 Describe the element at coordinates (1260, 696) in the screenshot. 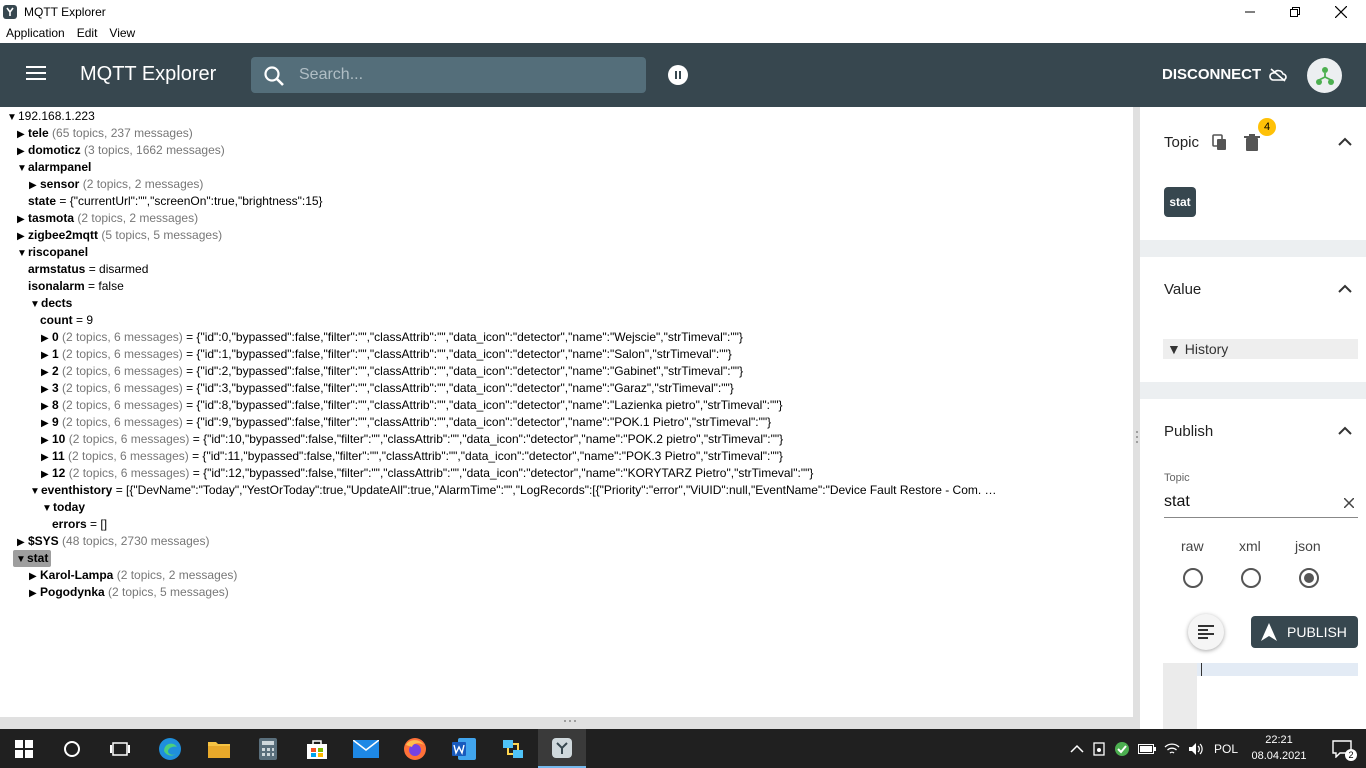

I see `payload-editor` at that location.